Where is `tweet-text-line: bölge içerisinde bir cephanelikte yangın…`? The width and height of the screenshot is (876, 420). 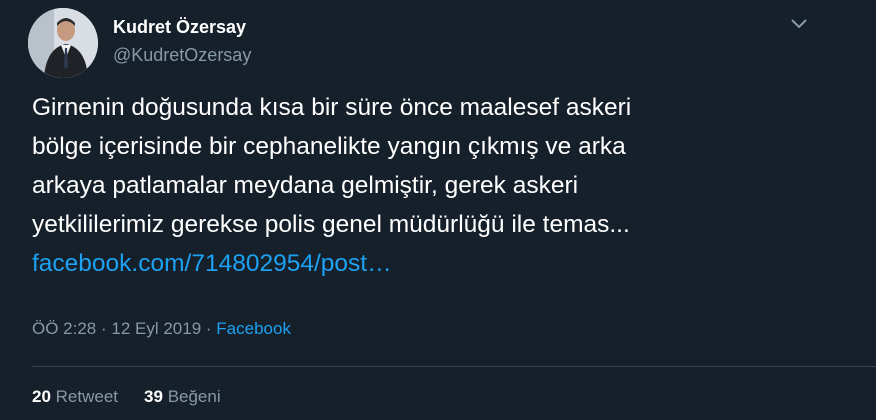
tweet-text-line: bölge içerisinde bir cephanelikte yangın… is located at coordinates (329, 146).